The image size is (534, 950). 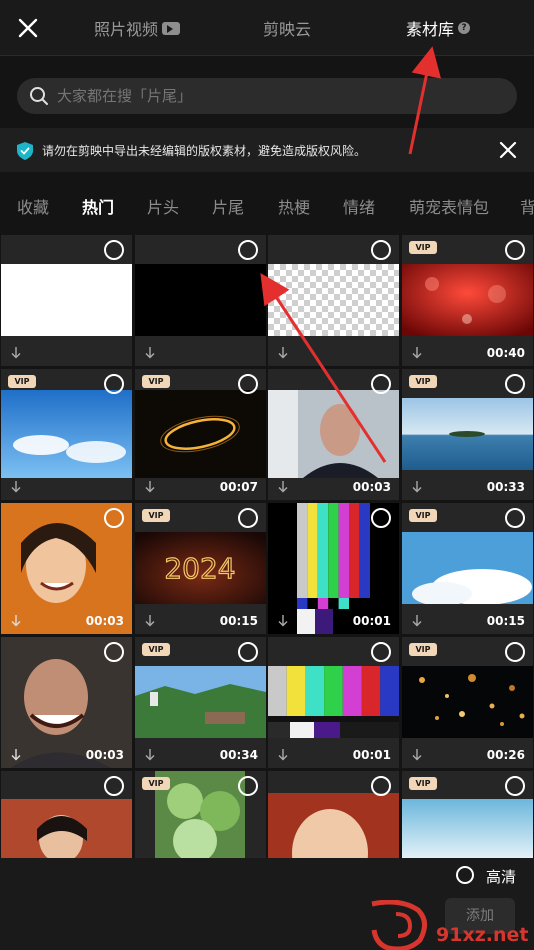 What do you see at coordinates (467, 568) in the screenshot?
I see `material-card: VIP 00:15` at bounding box center [467, 568].